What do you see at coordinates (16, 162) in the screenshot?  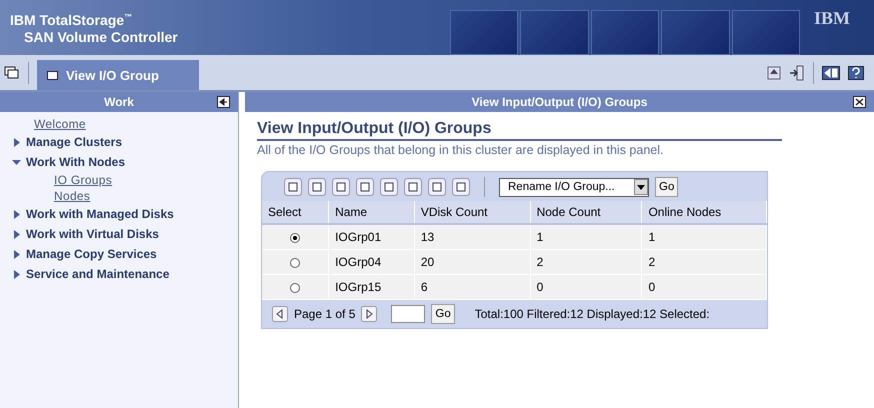 I see `caret-down-icon` at bounding box center [16, 162].